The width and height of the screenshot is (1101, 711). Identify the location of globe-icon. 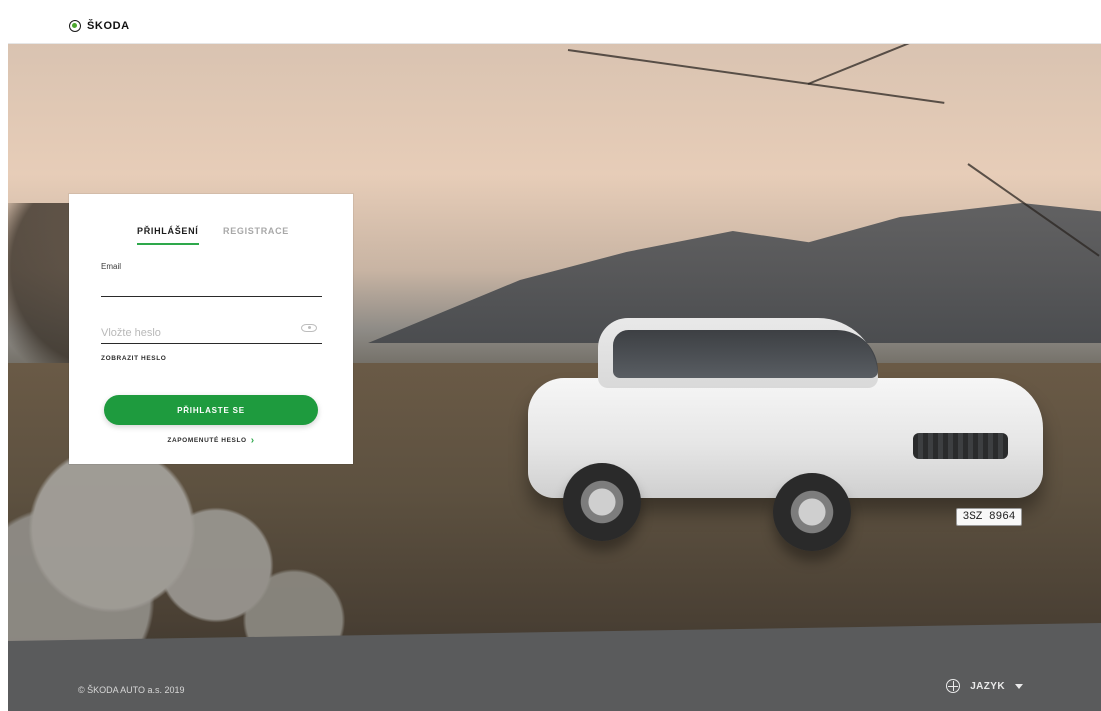
(953, 686).